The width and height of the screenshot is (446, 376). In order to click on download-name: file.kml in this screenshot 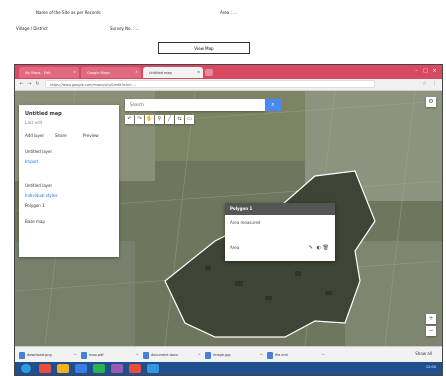, I will do `click(281, 355)`.